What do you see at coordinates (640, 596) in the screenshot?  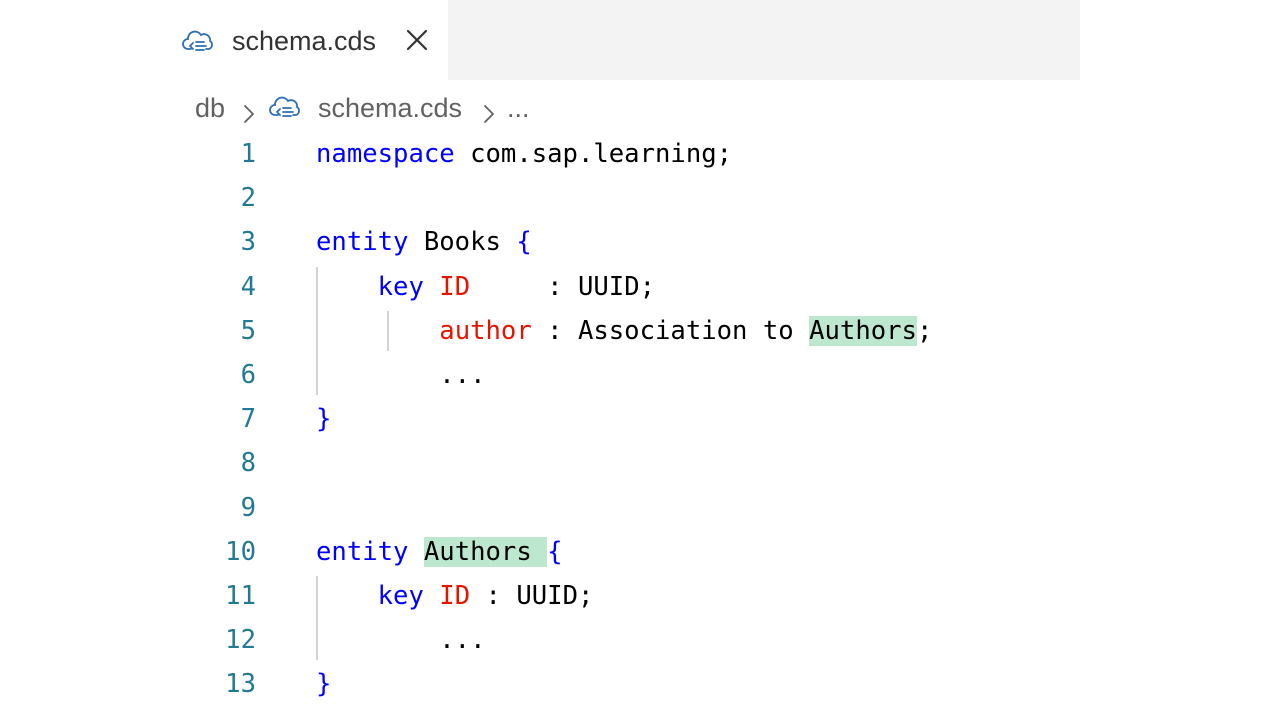 I see `code-line: 11 key ID : UUID;` at bounding box center [640, 596].